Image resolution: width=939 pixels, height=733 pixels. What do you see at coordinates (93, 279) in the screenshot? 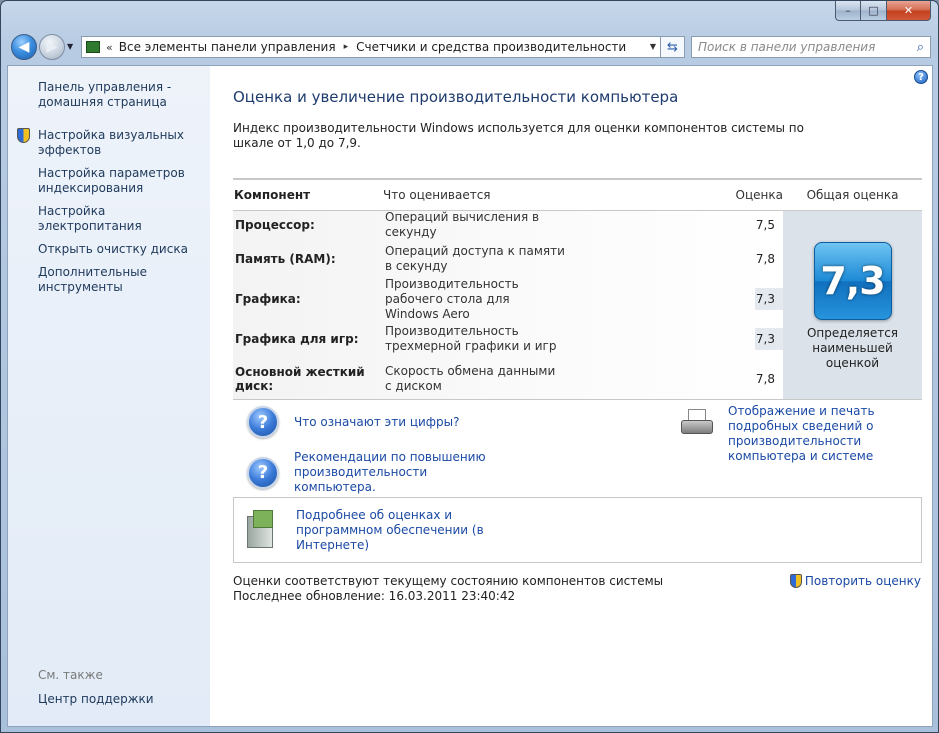
I see `sidebar-item-label: Дополнительные инструменты` at bounding box center [93, 279].